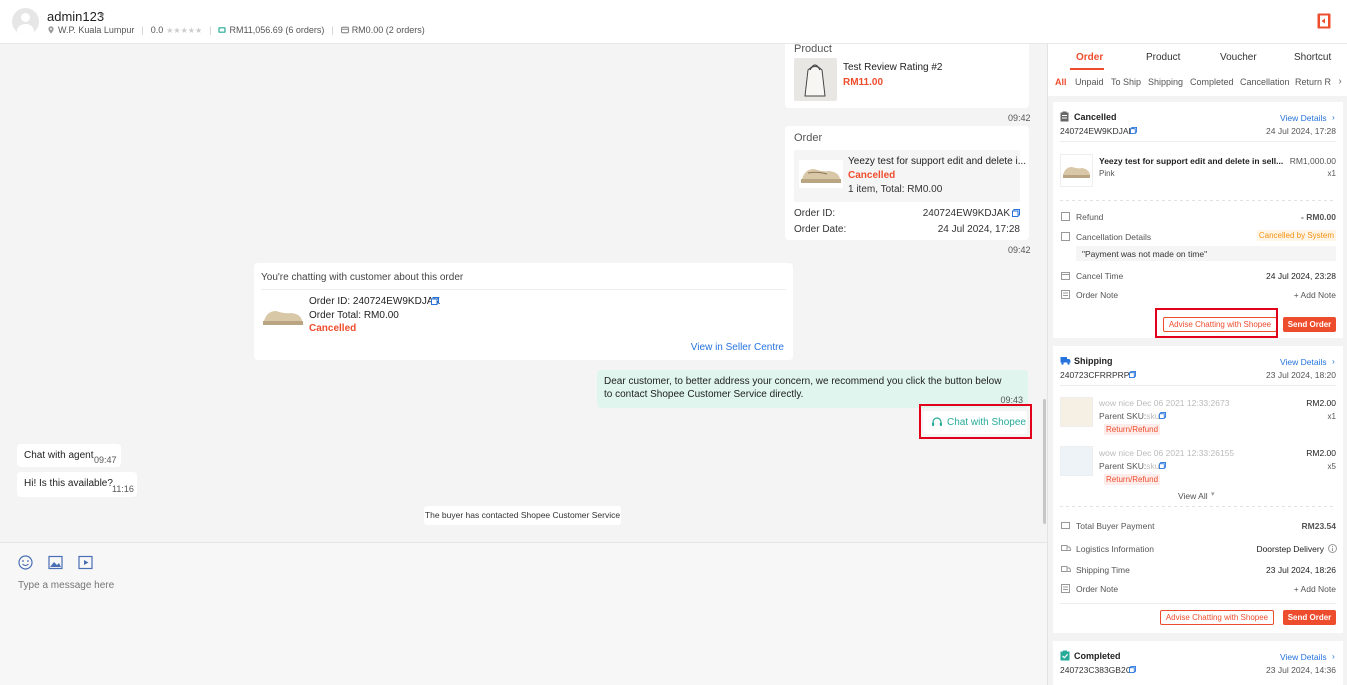  What do you see at coordinates (25, 21) in the screenshot?
I see `avatar` at bounding box center [25, 21].